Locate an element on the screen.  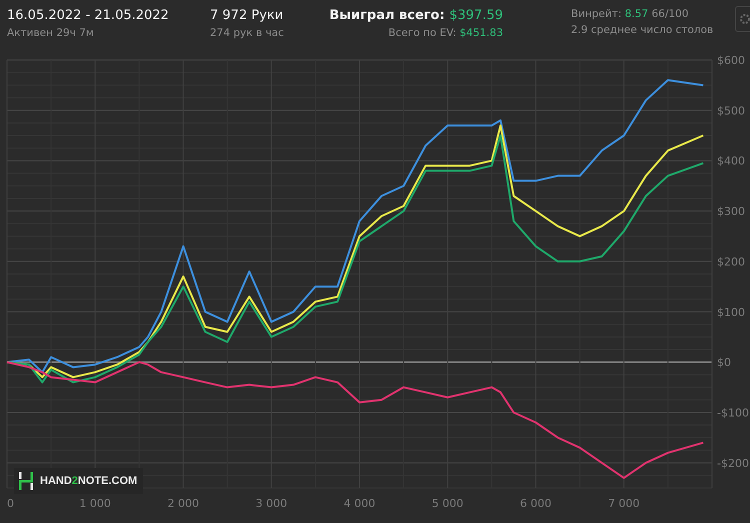
date-range: 16.05.2022 - 21.05.2022 is located at coordinates (88, 15).